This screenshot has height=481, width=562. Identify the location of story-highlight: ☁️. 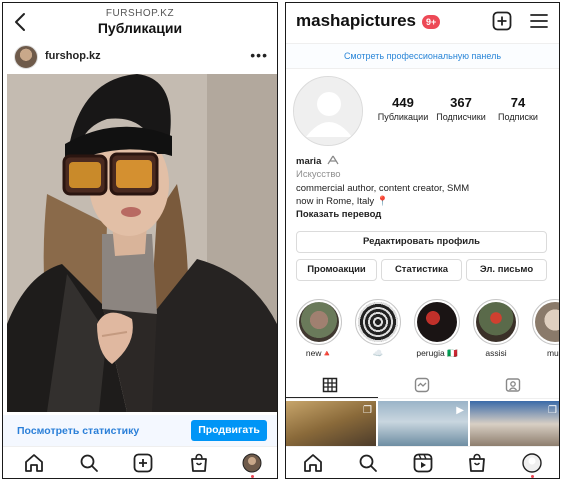
(378, 329).